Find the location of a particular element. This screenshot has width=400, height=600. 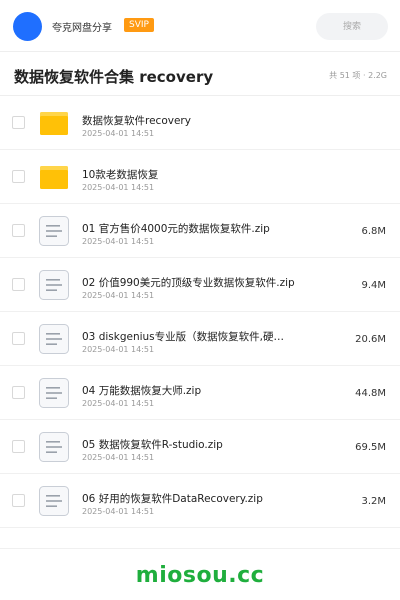

footer: miosou.cc is located at coordinates (200, 574).